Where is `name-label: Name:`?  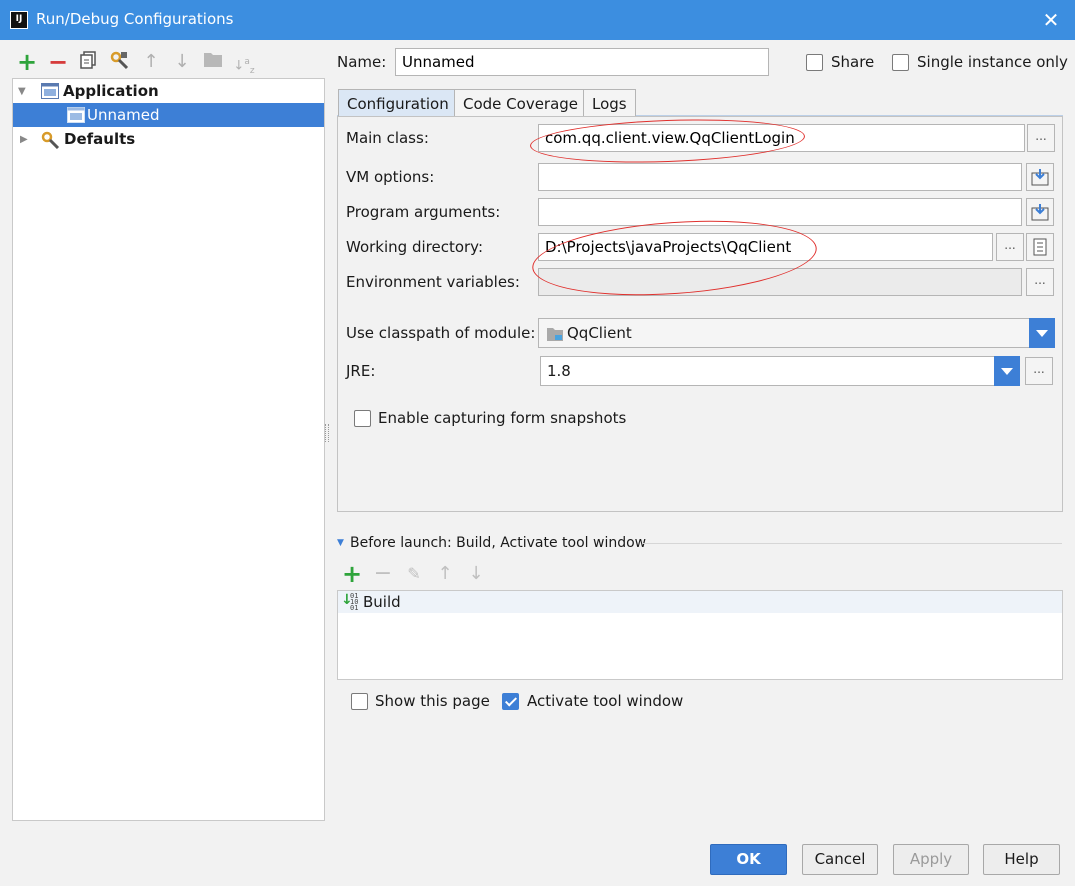 name-label: Name: is located at coordinates (362, 62).